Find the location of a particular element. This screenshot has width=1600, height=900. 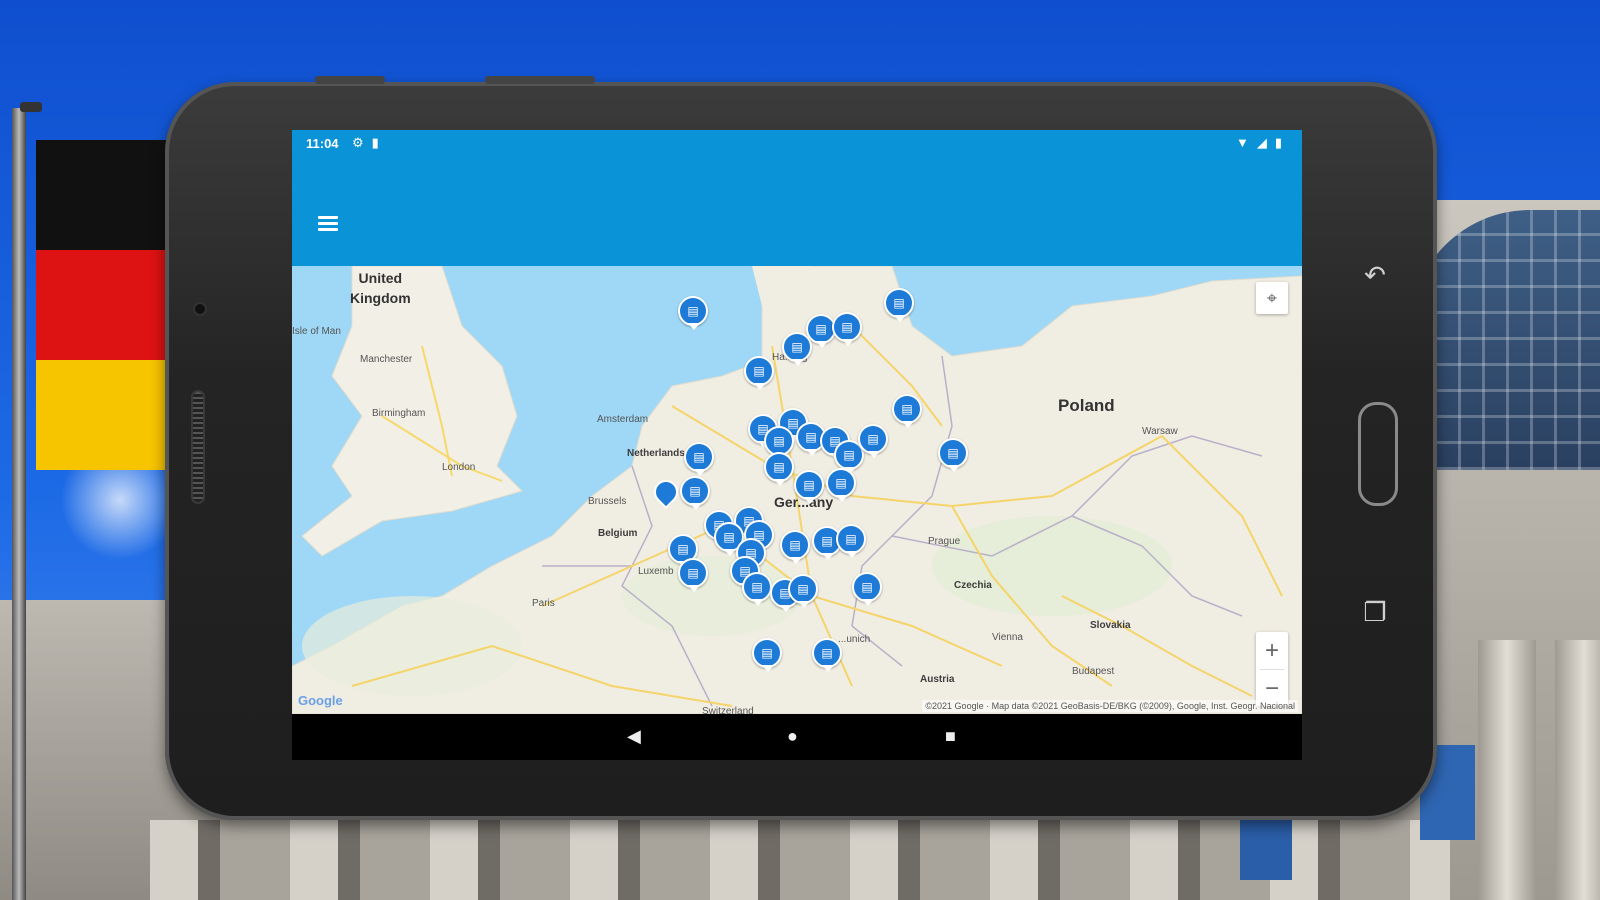

label-united-kingdom: United Kingdom is located at coordinates (380, 288).